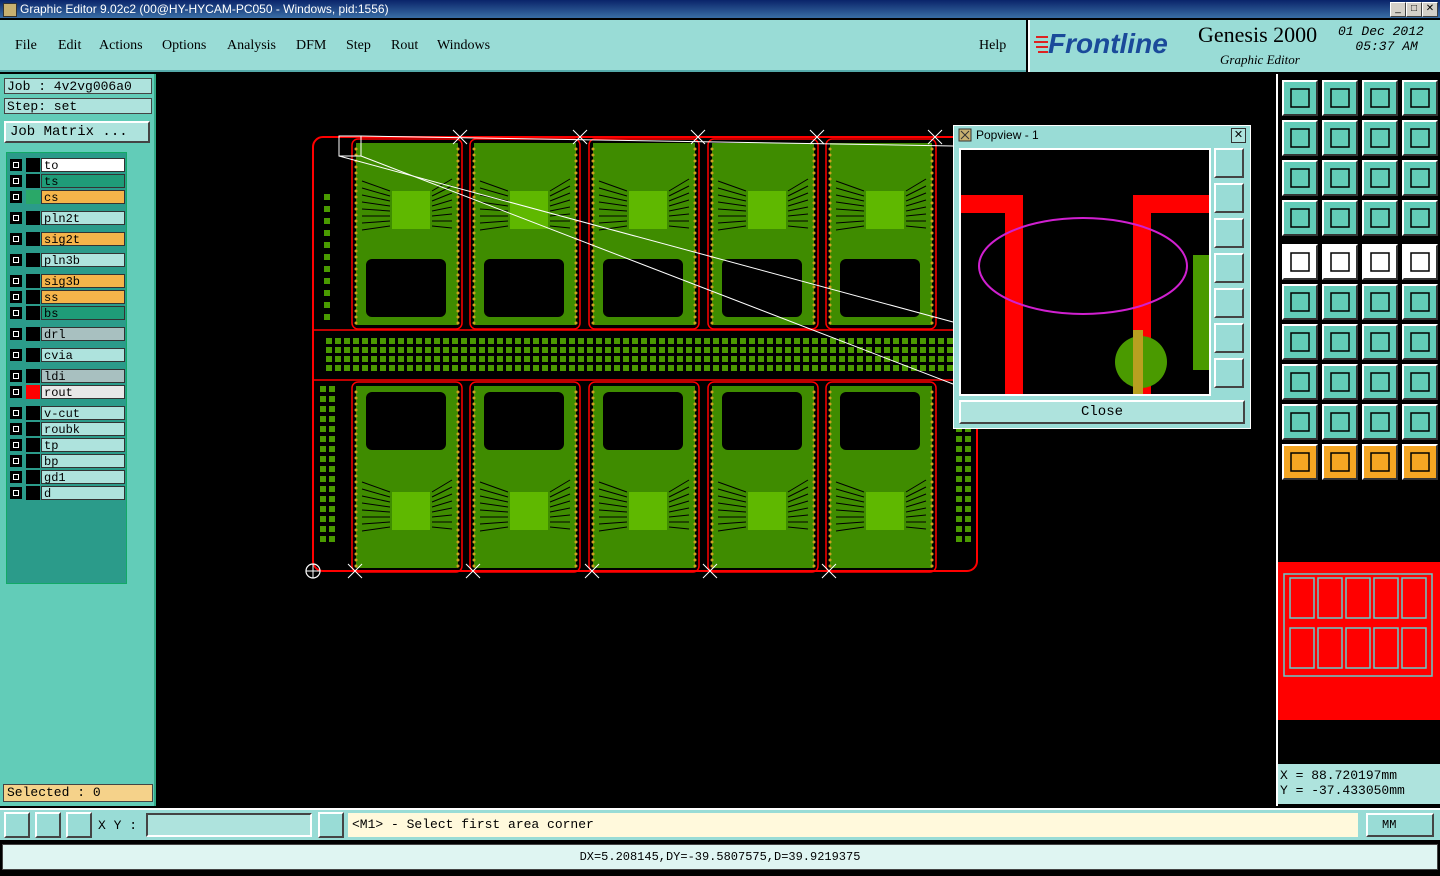 The image size is (1440, 876). What do you see at coordinates (1380, 178) in the screenshot?
I see `scale-icon` at bounding box center [1380, 178].